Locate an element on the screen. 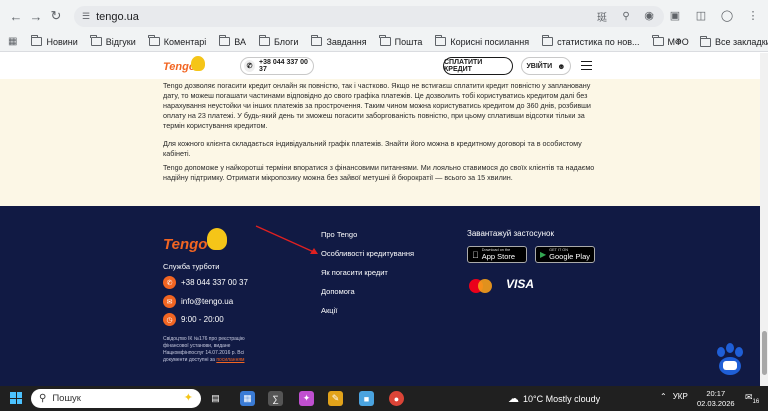  task-view-icon: ▤ is located at coordinates (215, 398).